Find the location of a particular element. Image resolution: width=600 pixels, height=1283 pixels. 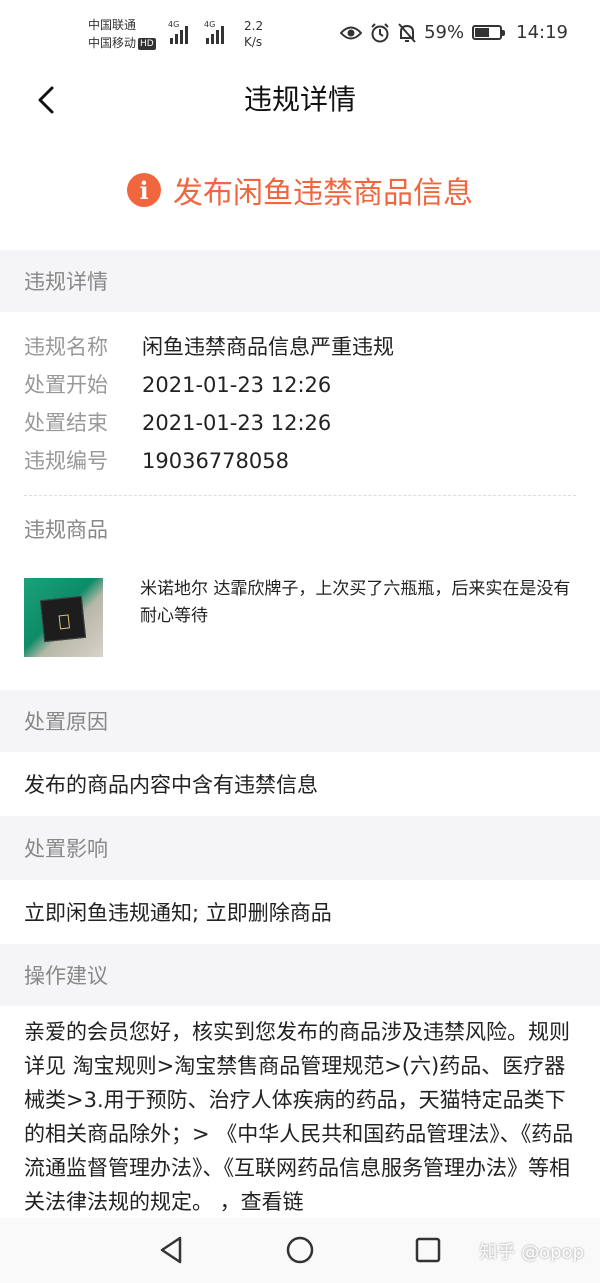

hd-badge: HD is located at coordinates (147, 43).